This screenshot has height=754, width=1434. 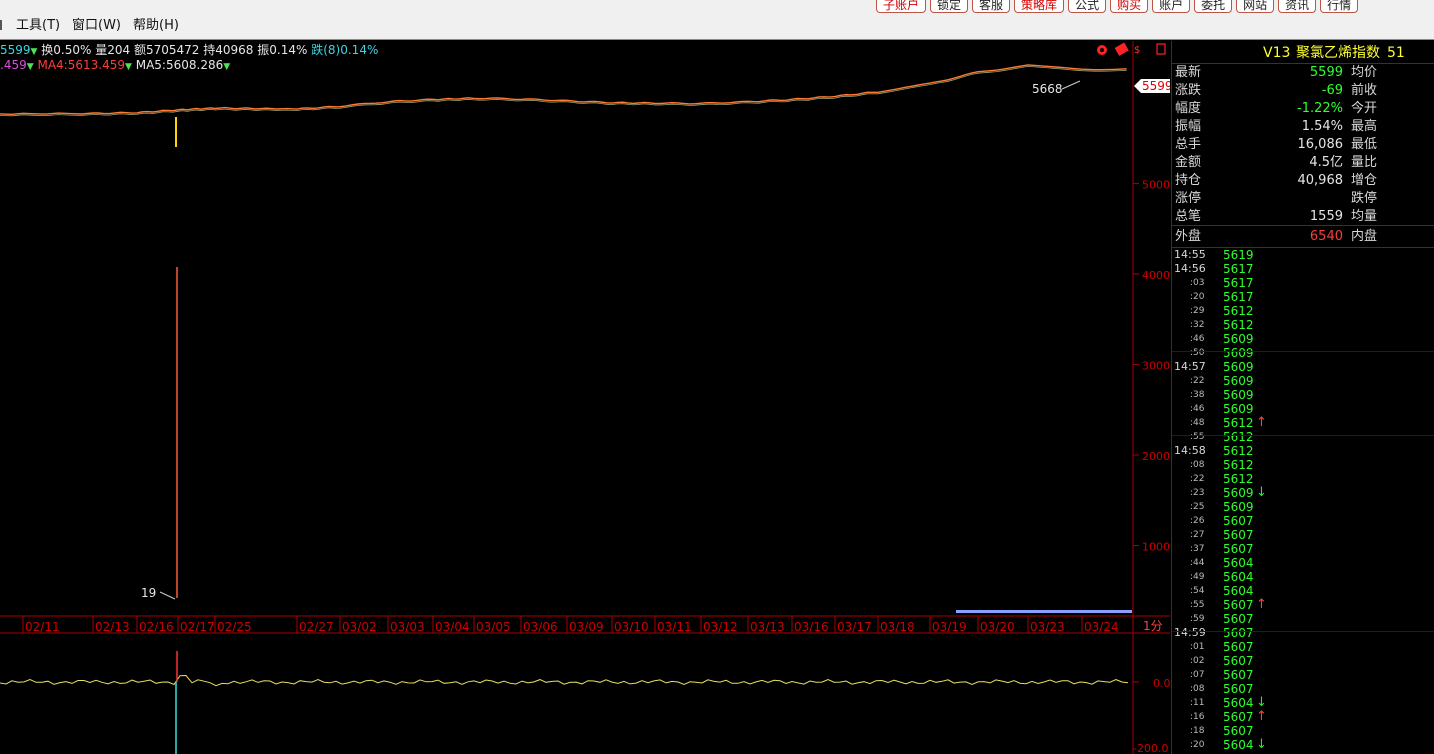 I want to click on top-button-3: 策略库, so click(x=1039, y=6).